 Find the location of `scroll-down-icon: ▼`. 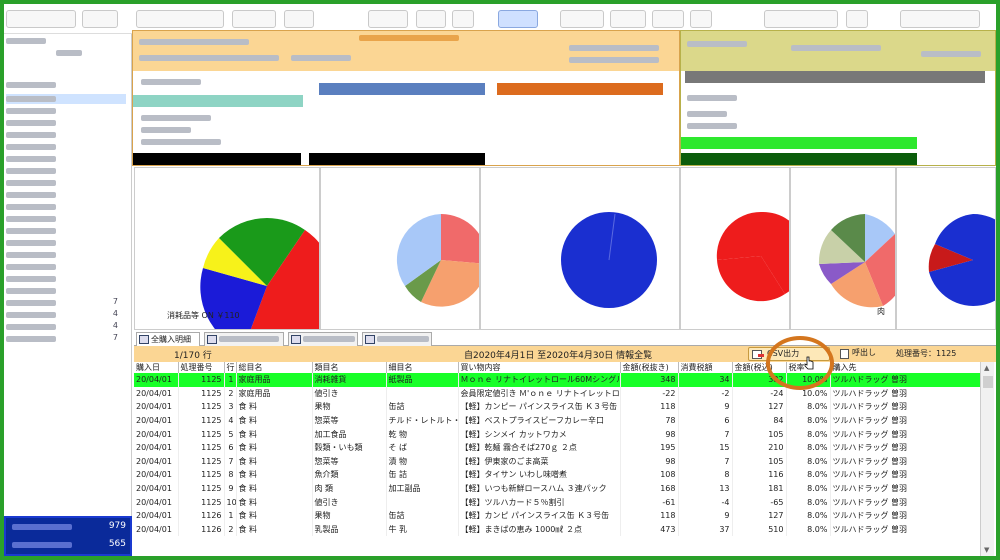

scroll-down-icon: ▼ is located at coordinates (986, 550).